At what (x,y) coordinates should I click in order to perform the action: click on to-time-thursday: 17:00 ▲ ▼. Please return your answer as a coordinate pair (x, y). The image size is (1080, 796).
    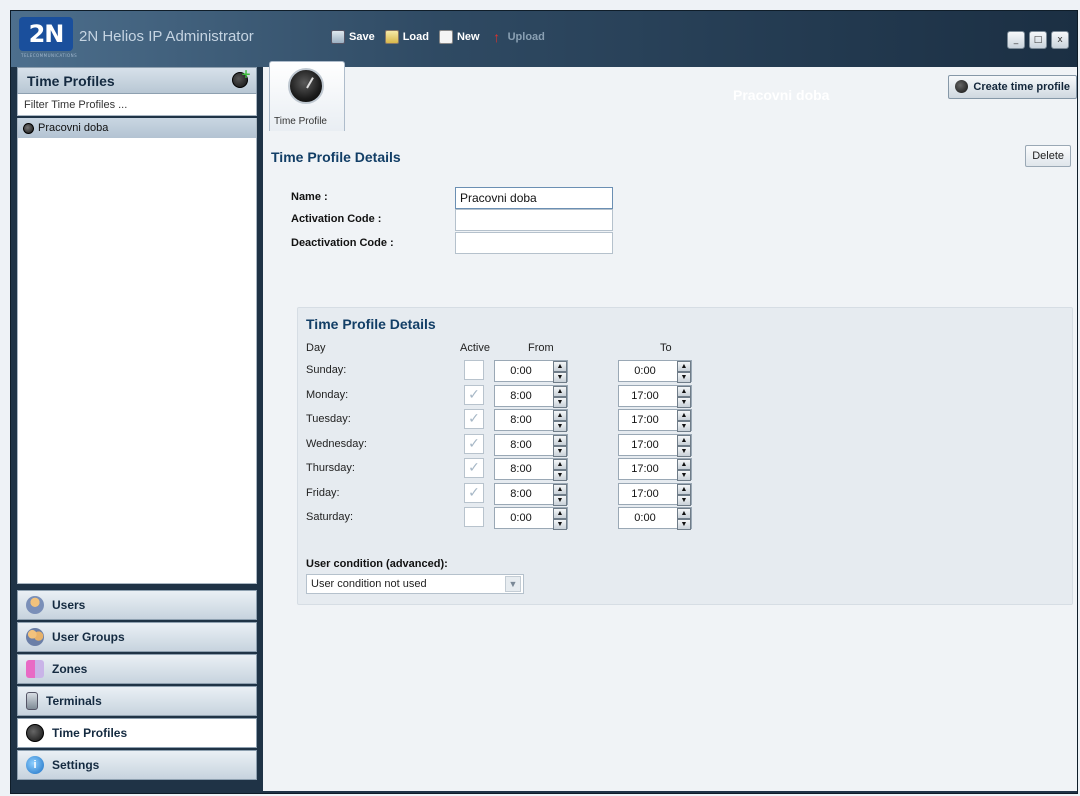
    Looking at the image, I should click on (655, 469).